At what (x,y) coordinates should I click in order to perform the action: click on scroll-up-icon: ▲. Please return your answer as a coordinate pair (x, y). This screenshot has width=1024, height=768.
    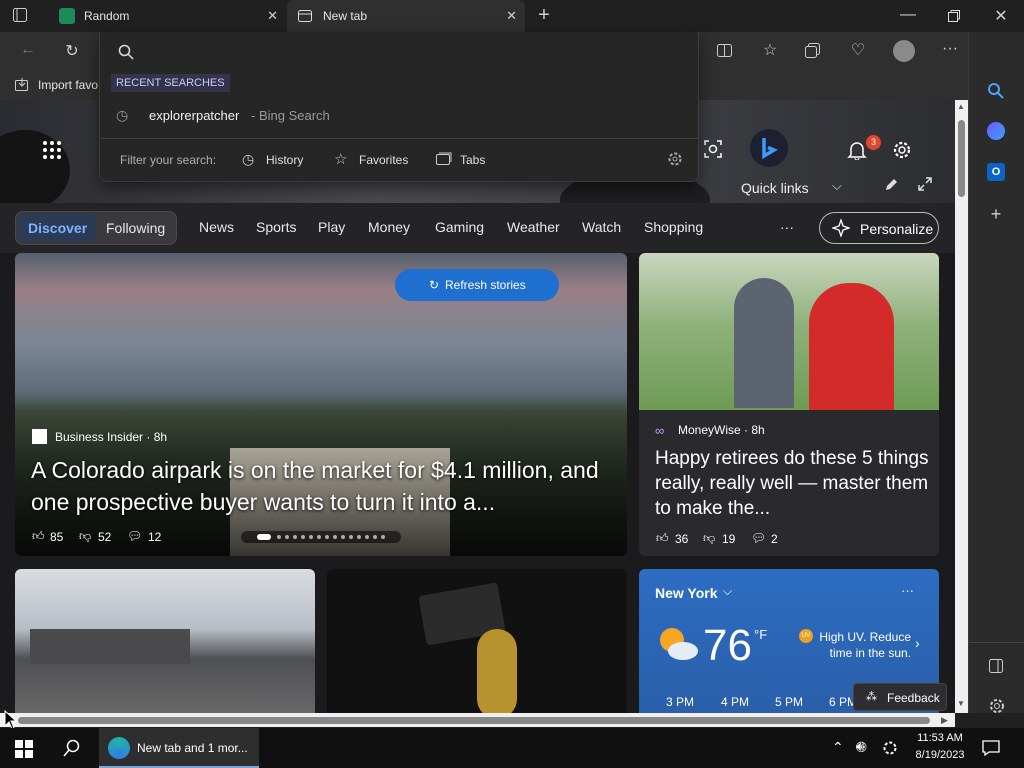
    Looking at the image, I should click on (961, 106).